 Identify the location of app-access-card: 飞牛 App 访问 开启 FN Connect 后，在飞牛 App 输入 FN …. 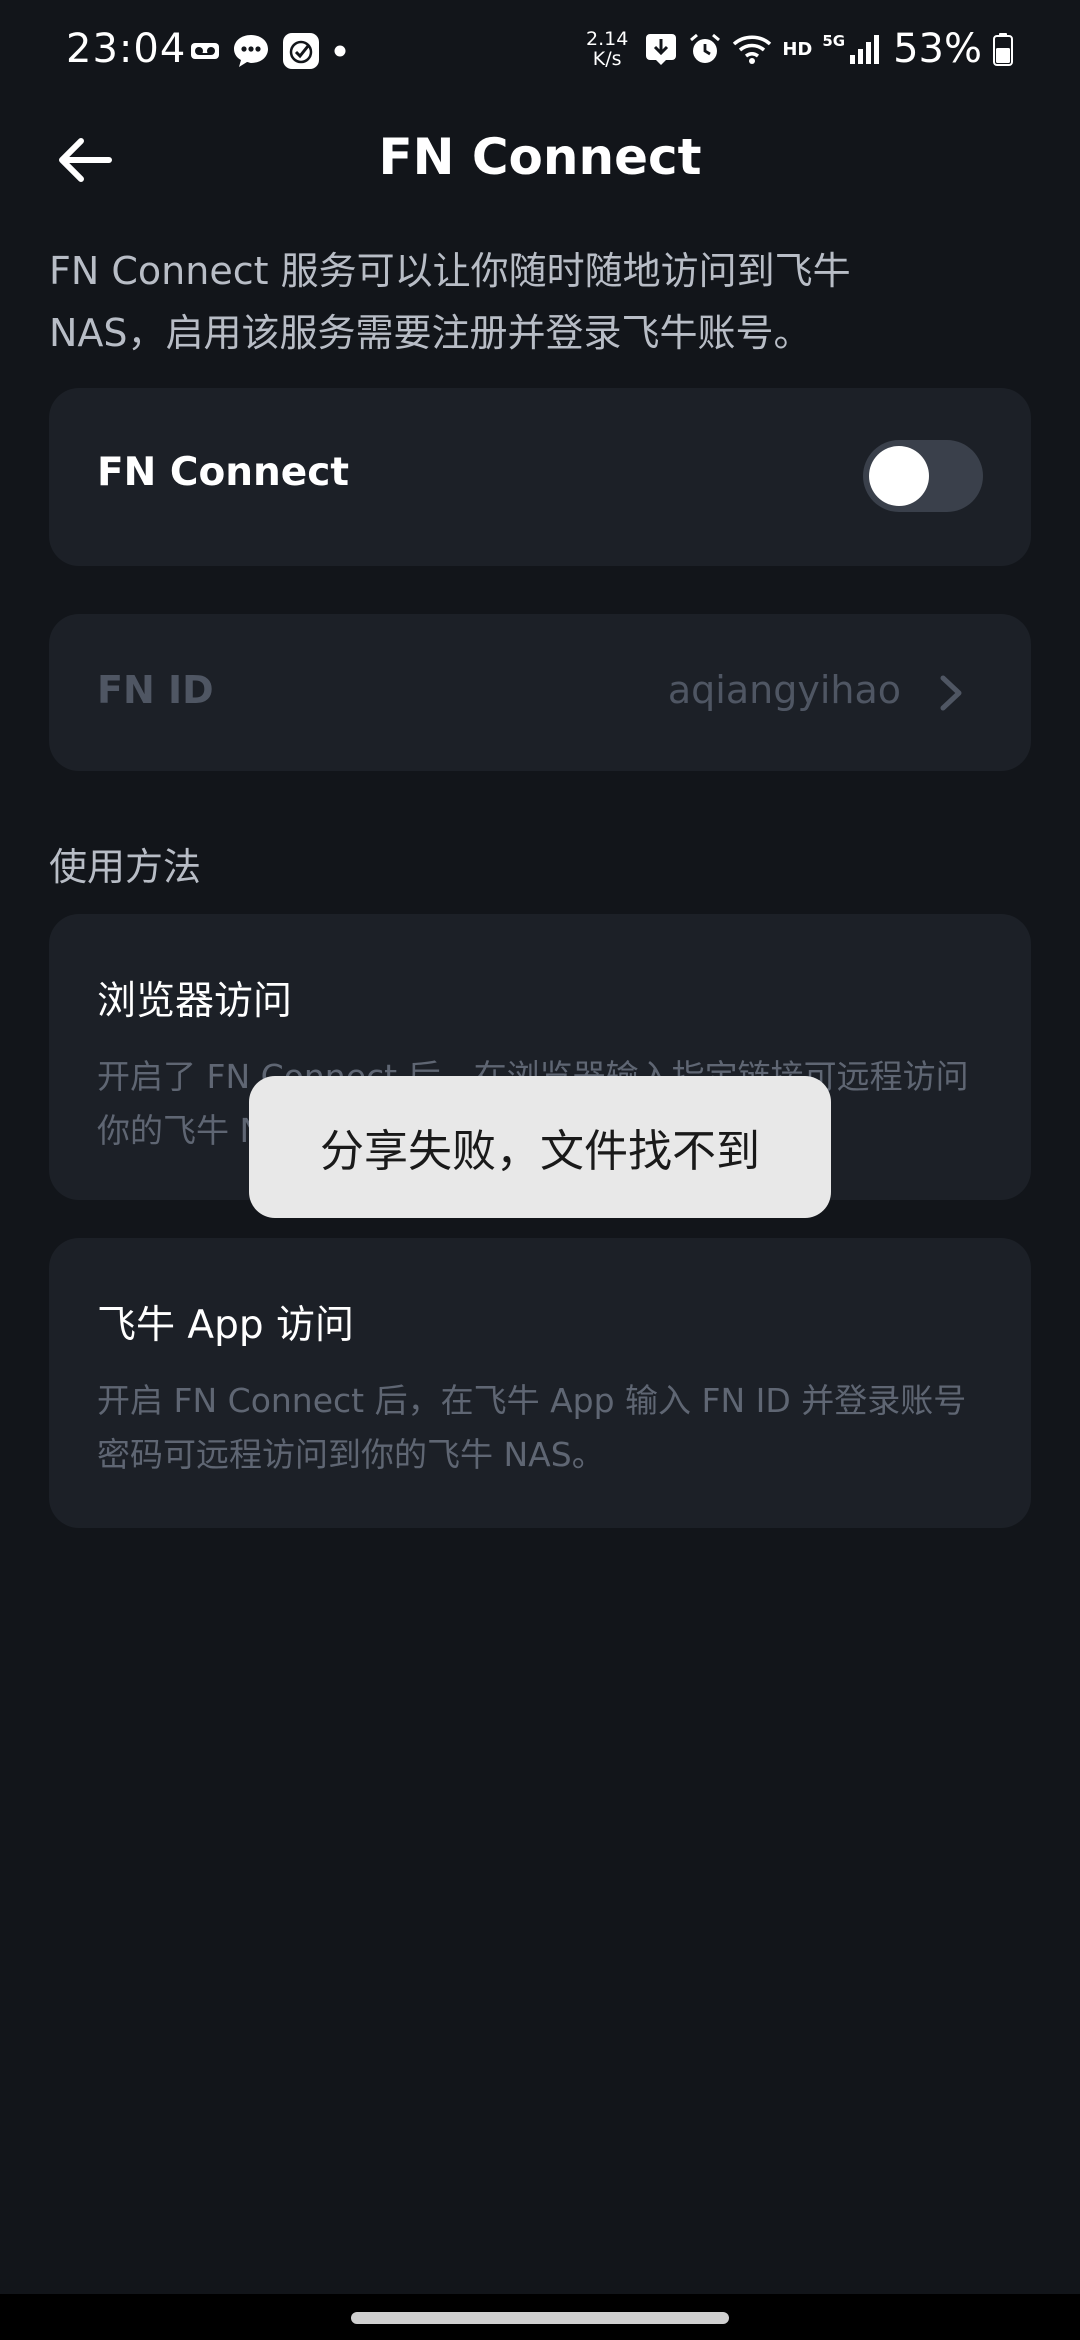
(540, 1383).